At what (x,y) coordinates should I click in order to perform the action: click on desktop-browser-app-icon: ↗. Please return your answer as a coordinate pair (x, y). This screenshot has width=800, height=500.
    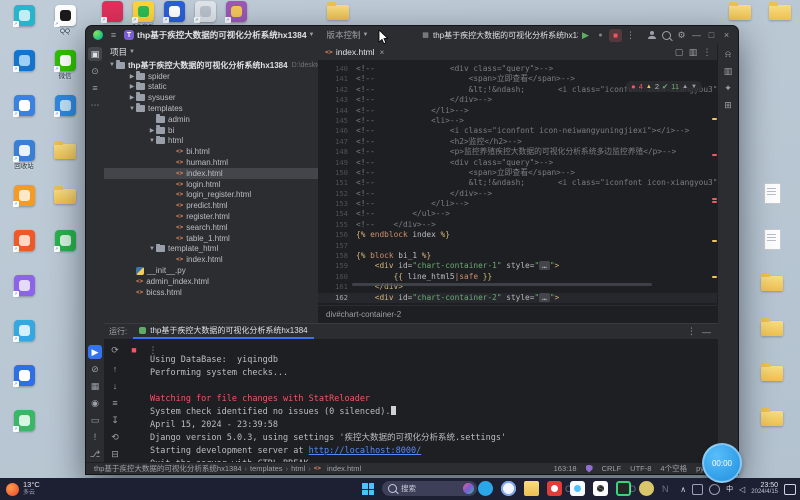
    Looking at the image, I should click on (65, 110).